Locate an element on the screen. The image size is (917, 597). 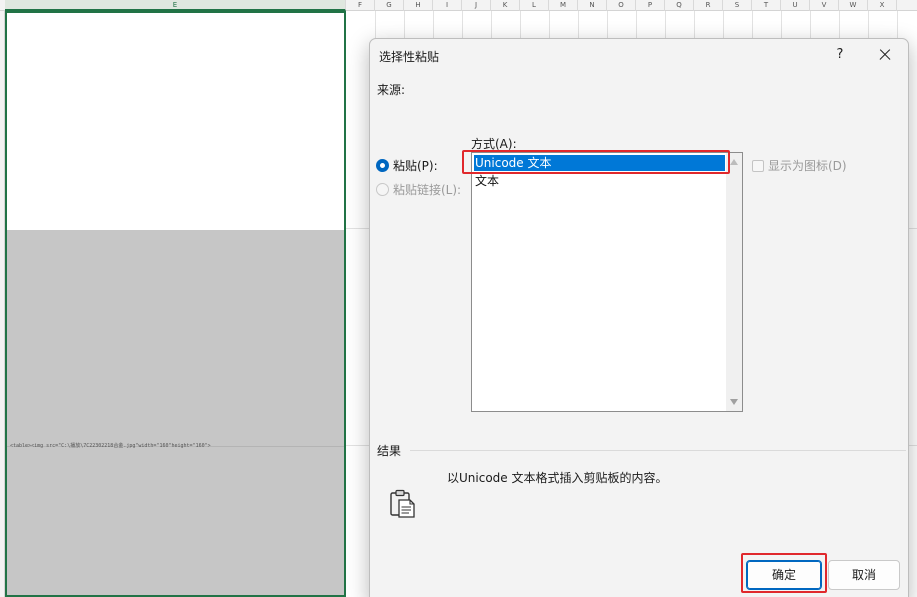
column-header: R is located at coordinates (708, 5).